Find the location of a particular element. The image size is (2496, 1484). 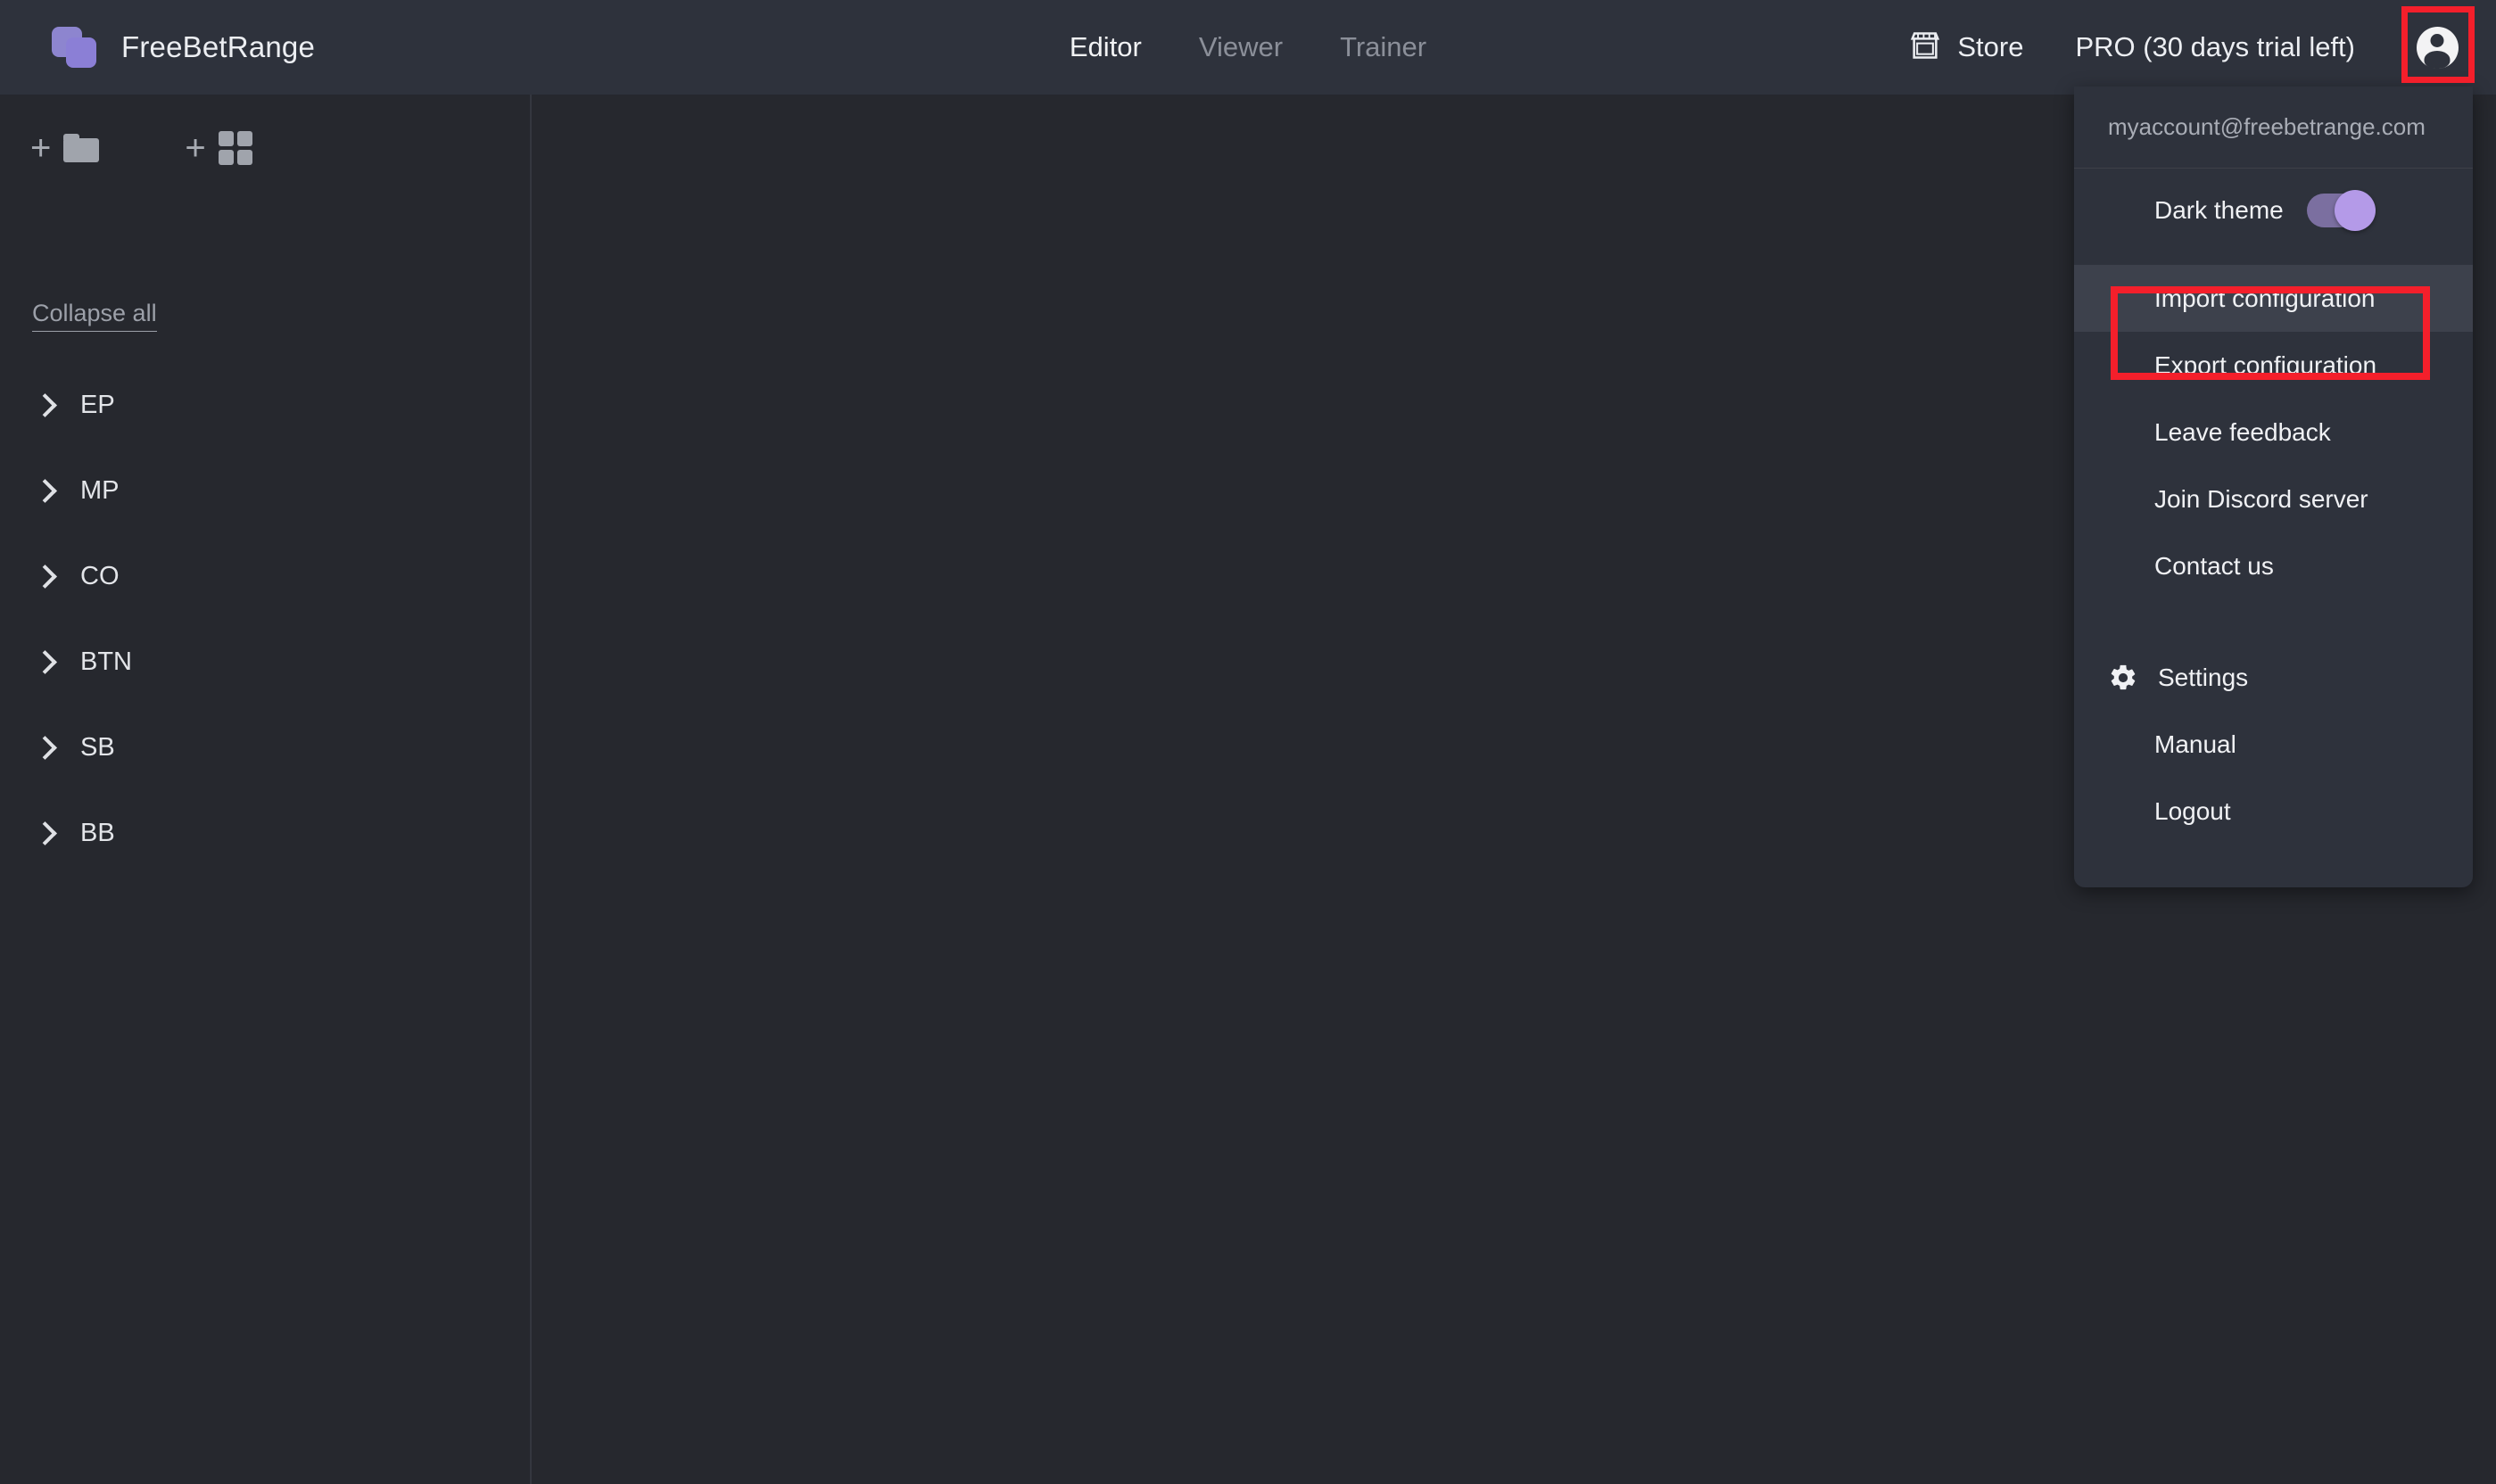

app-logo-icon is located at coordinates (76, 48).